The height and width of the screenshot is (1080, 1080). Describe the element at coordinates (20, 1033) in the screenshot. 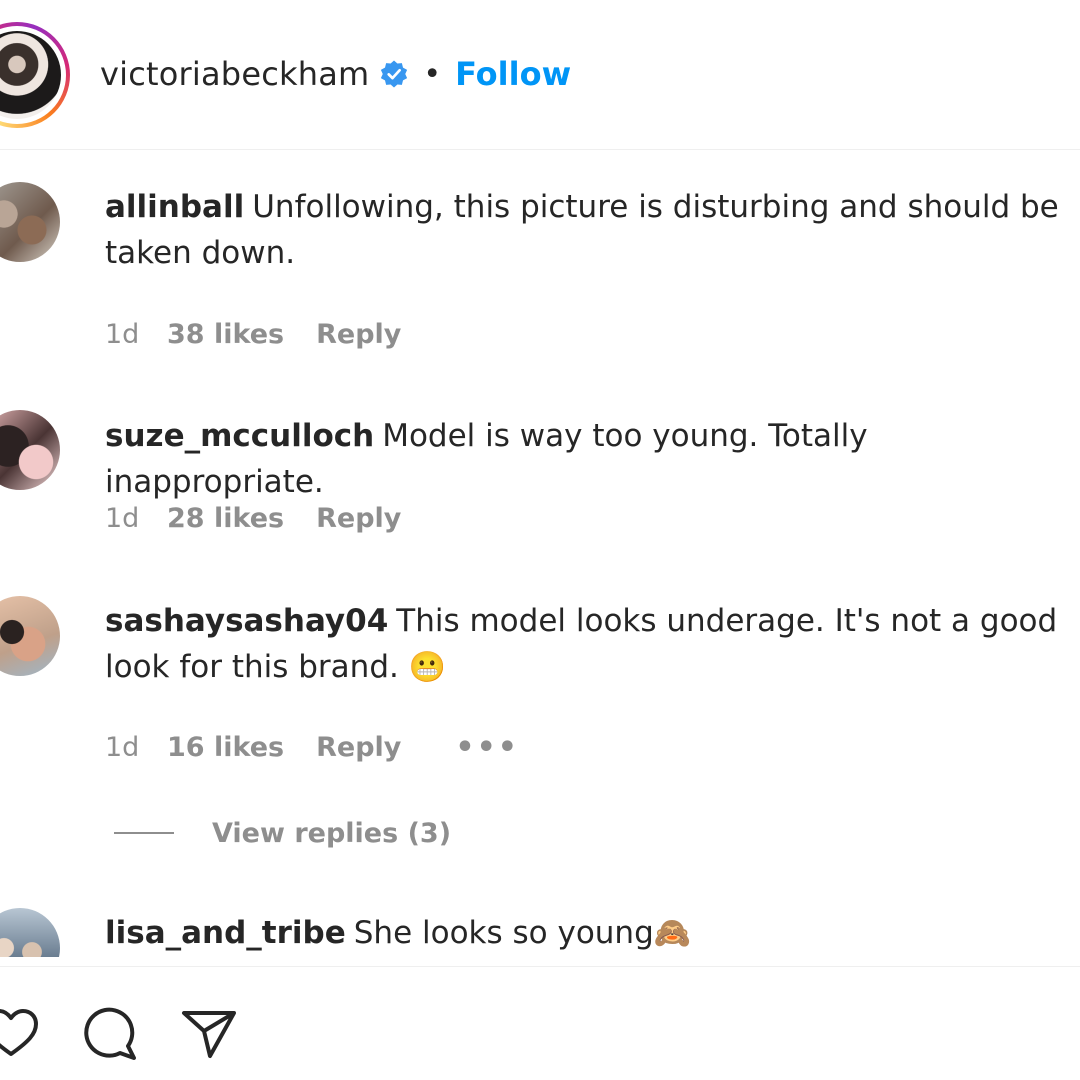

I see `heart-icon` at that location.